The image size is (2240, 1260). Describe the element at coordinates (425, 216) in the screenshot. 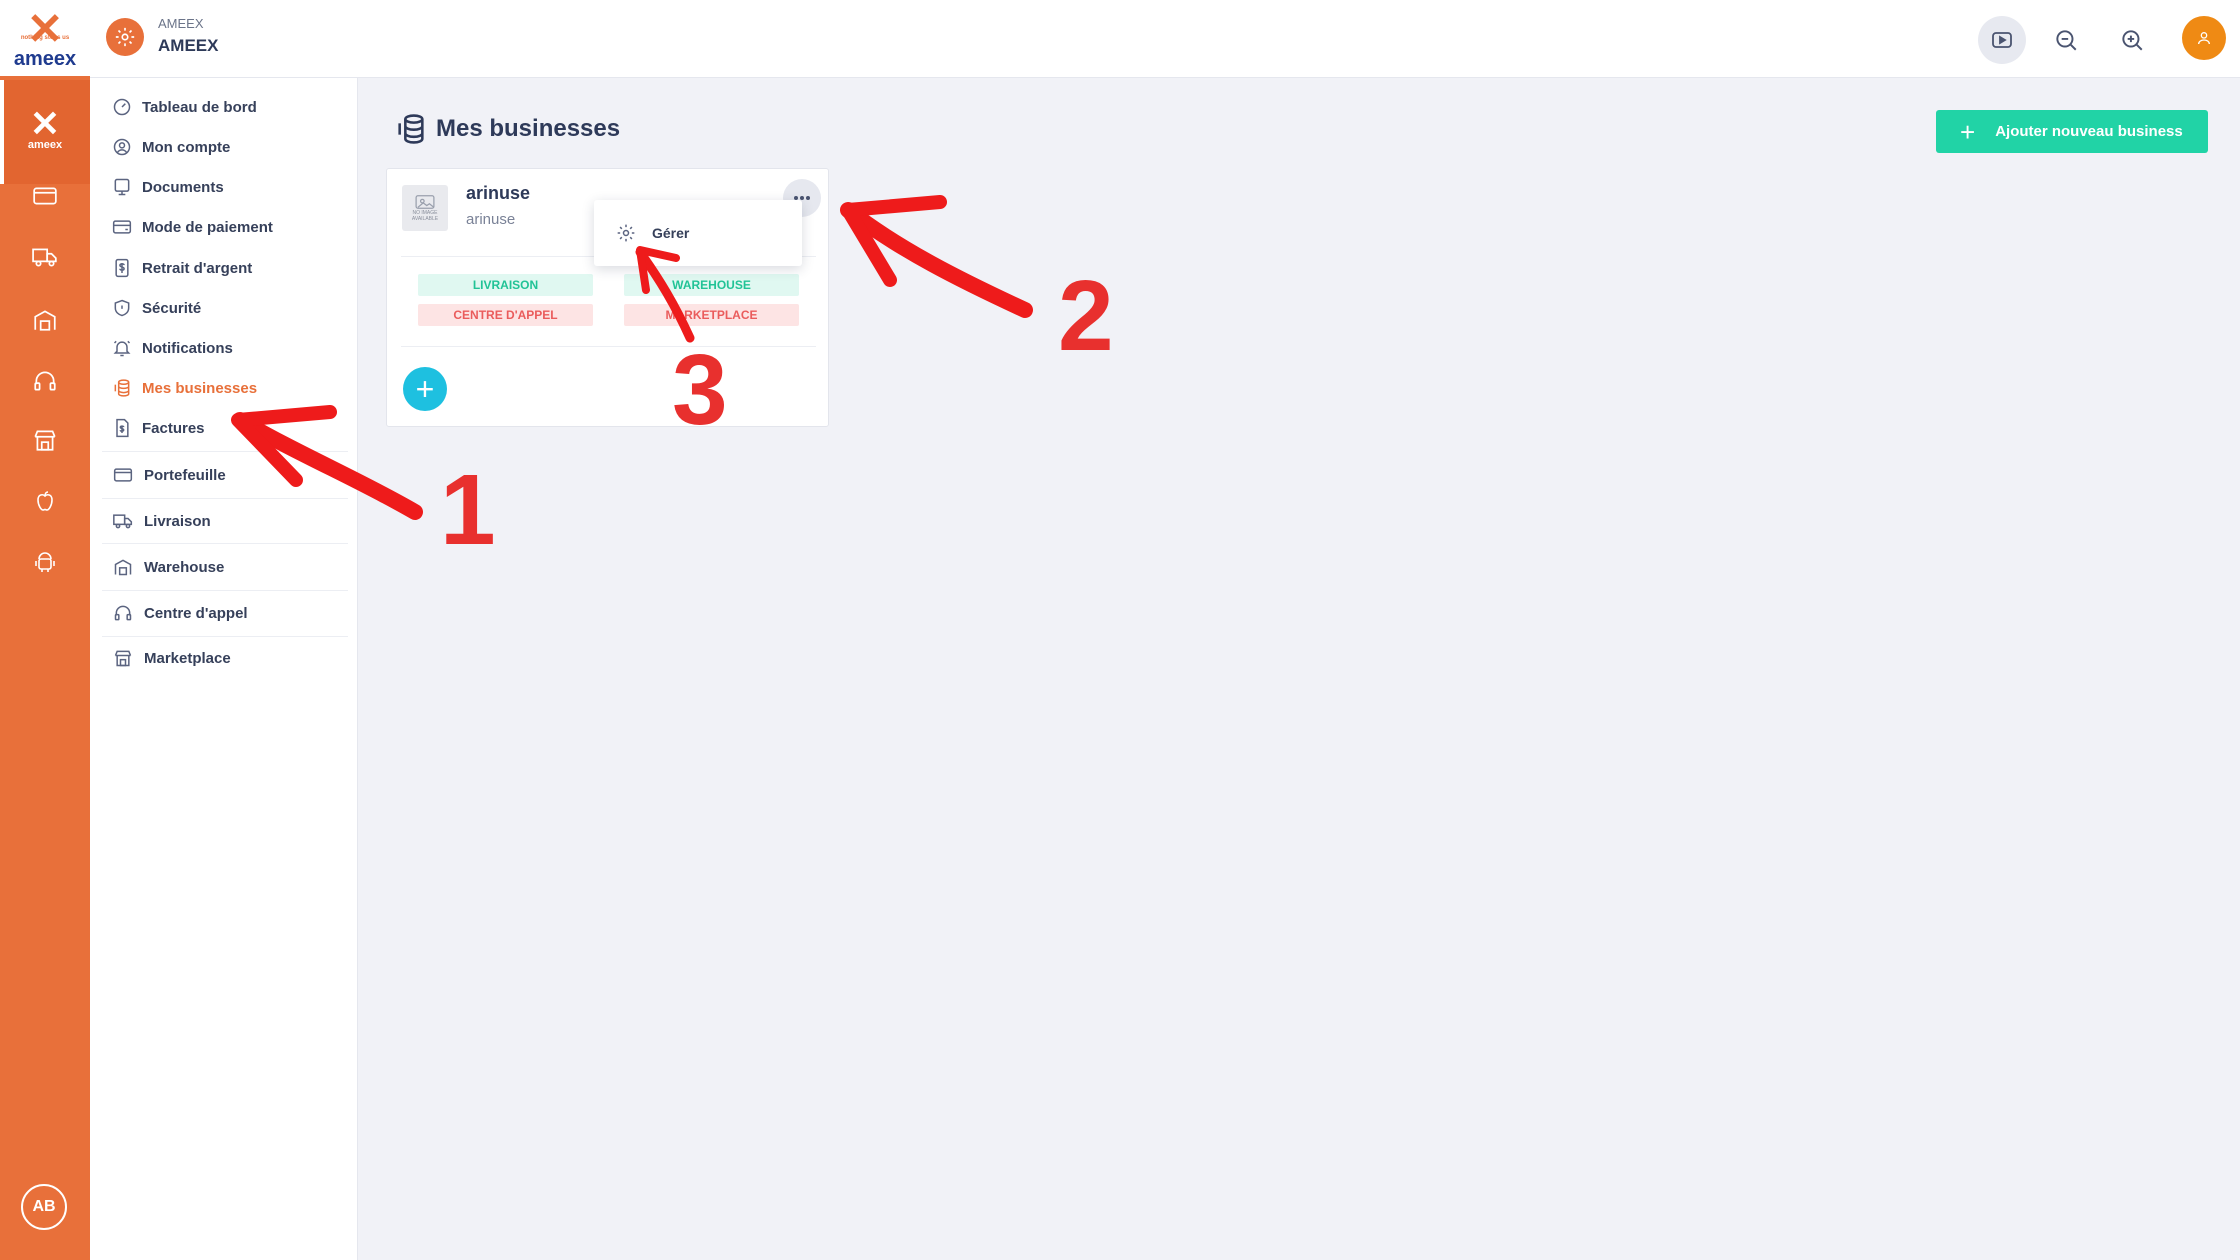

I see `no-image-text: NO IMAGE AVAILABLE` at that location.